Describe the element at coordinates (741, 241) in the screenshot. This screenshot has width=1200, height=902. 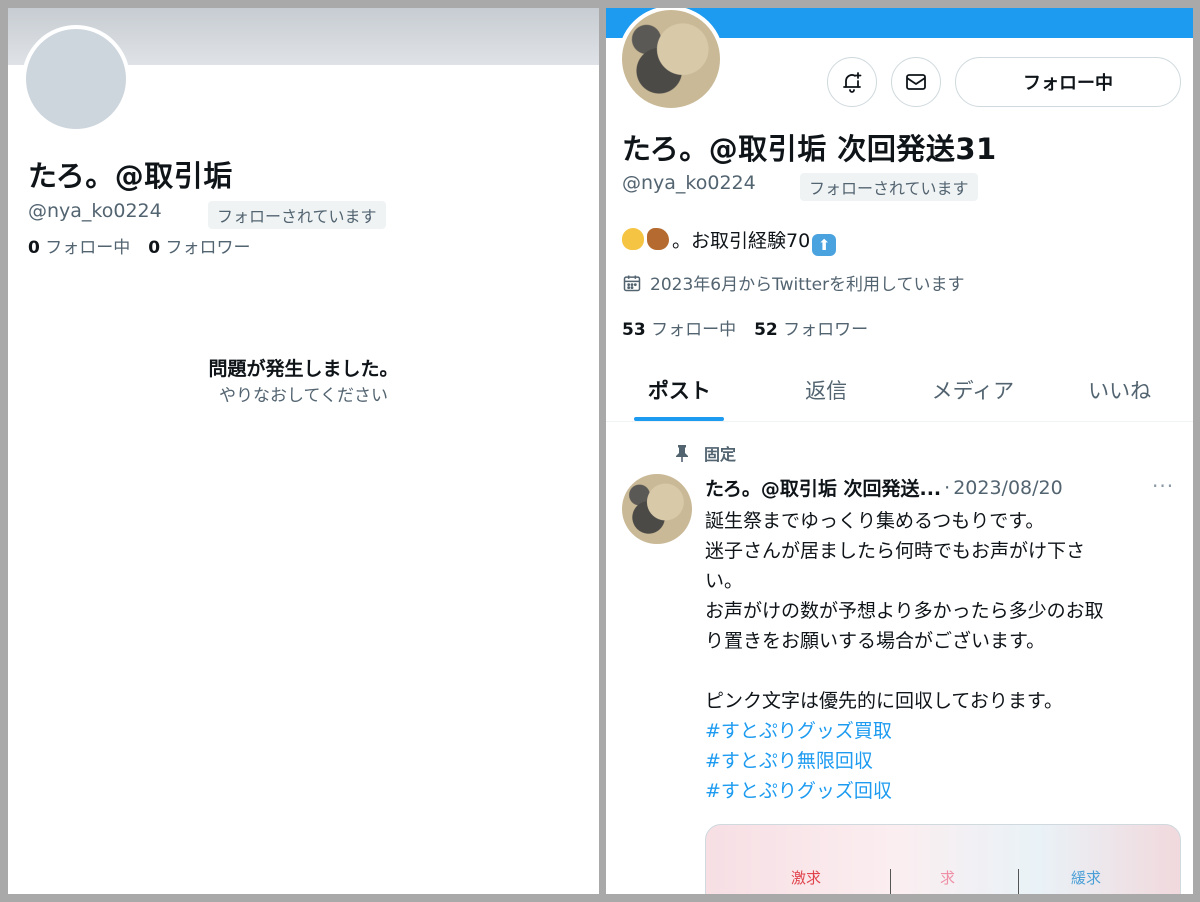
I see `bio-text: 。お取引経験70` at that location.